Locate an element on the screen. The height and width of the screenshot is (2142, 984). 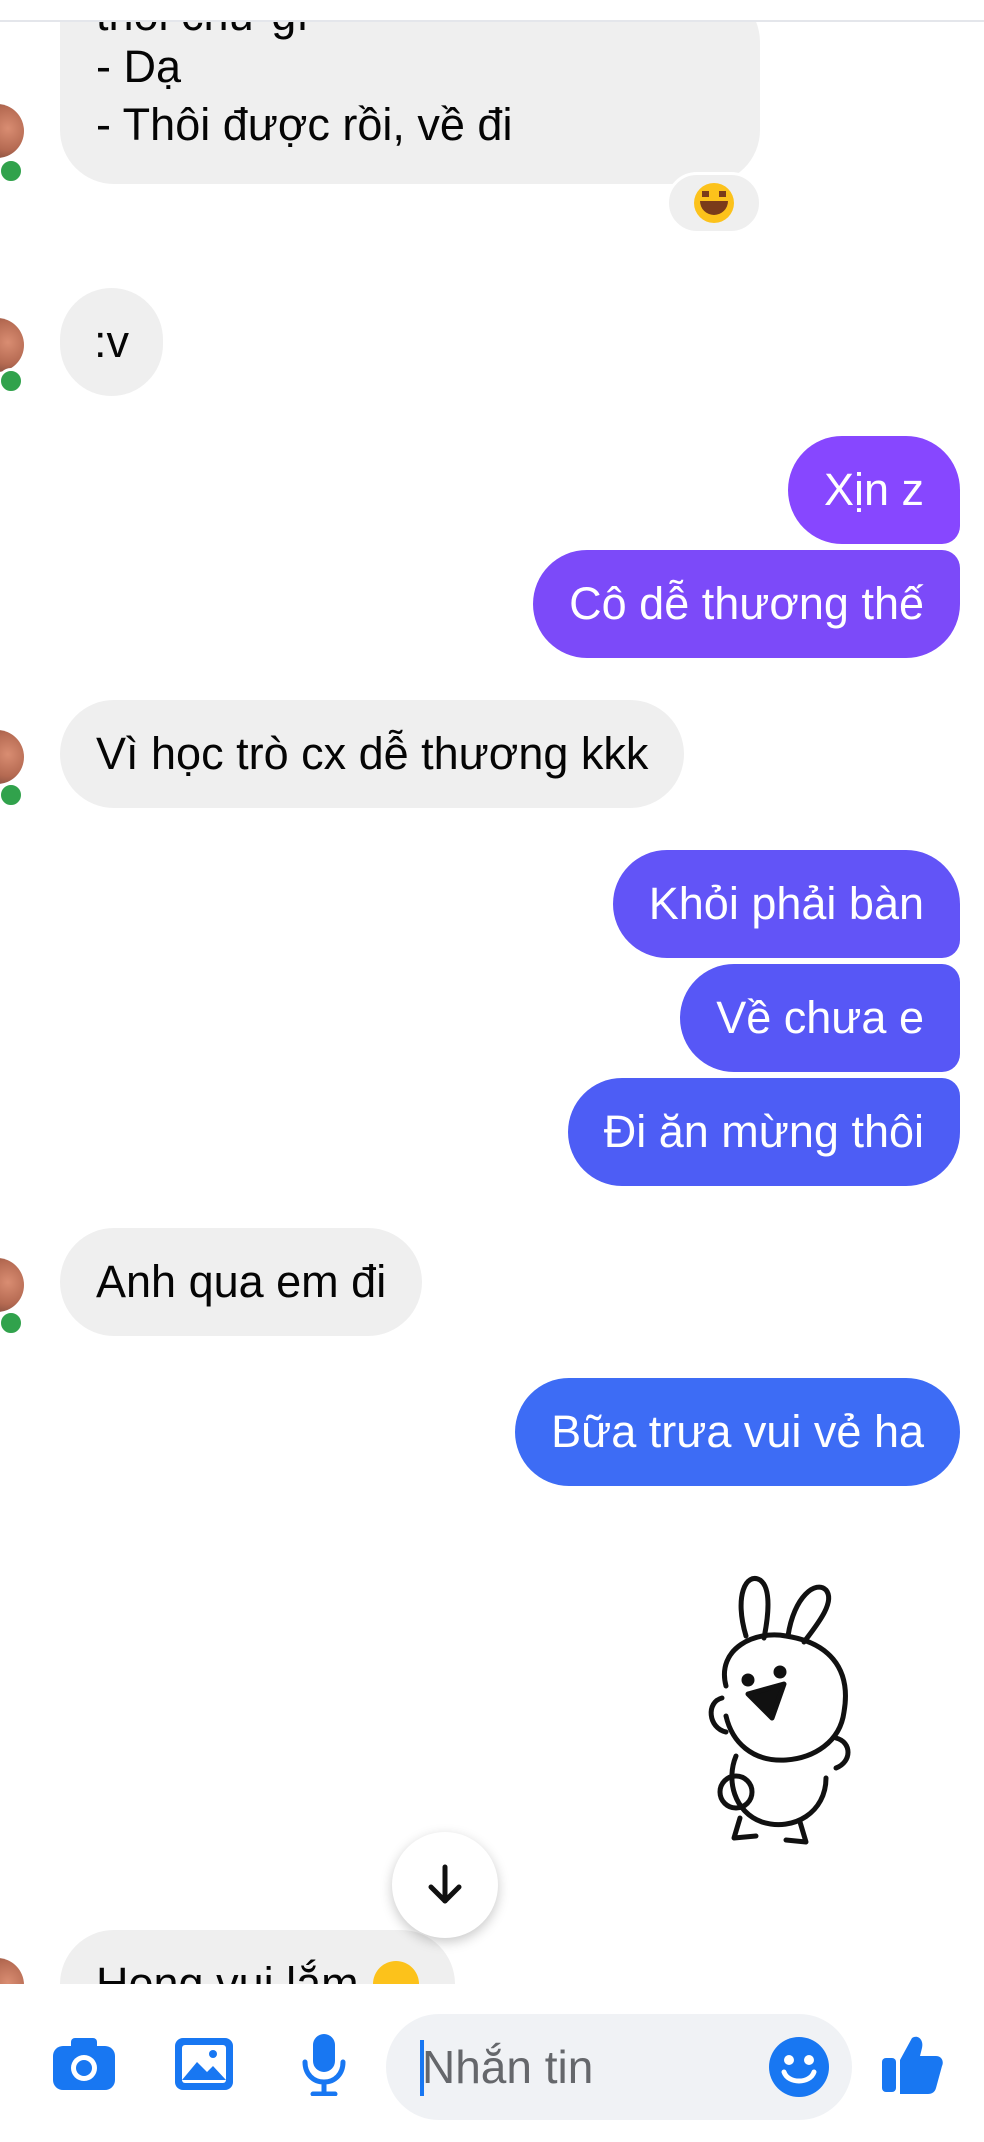
camera-button is located at coordinates (84, 2064).